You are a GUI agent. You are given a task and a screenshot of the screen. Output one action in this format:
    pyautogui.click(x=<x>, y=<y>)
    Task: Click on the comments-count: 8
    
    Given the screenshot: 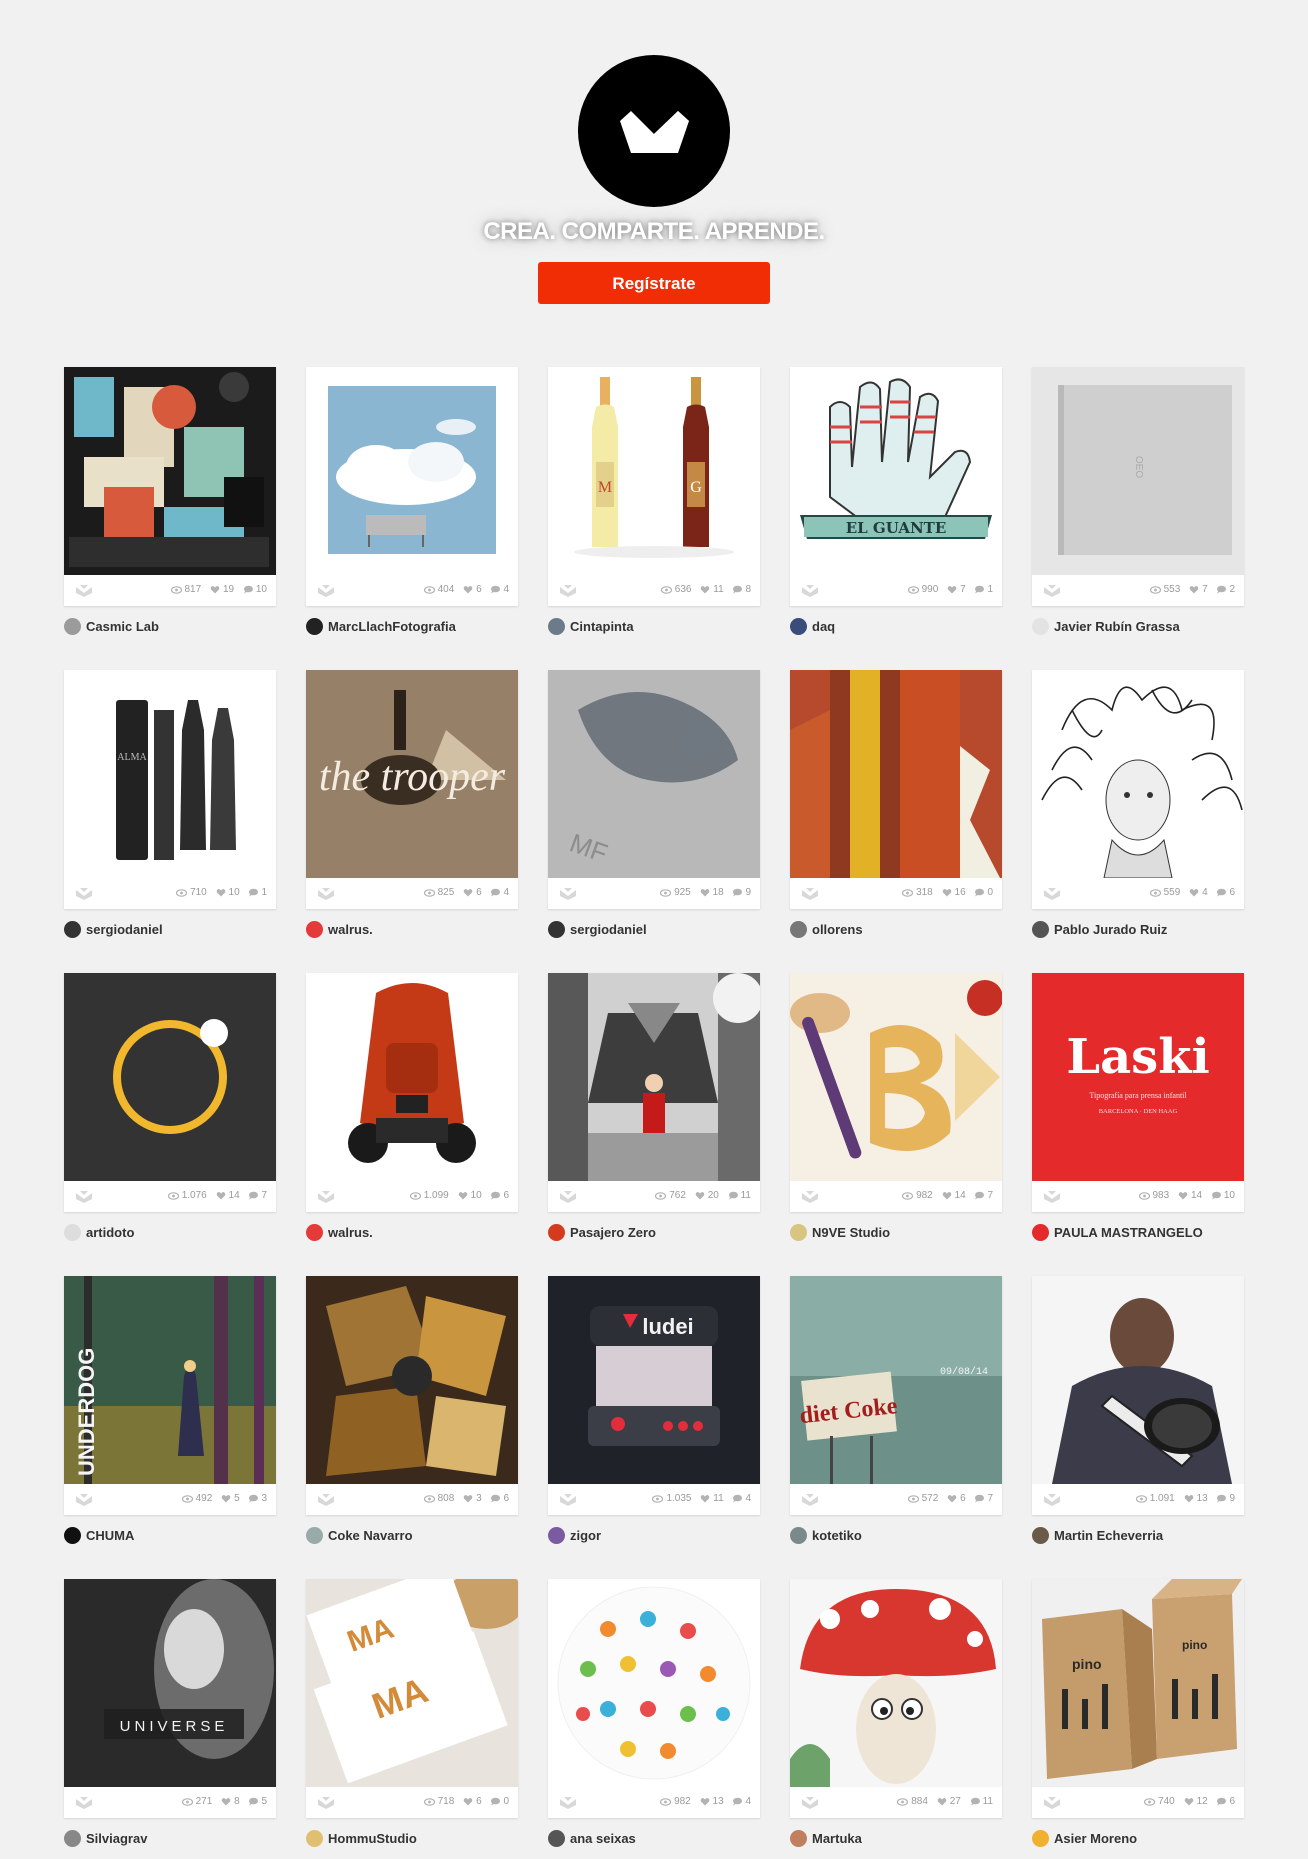 What is the action you would take?
    pyautogui.click(x=748, y=589)
    